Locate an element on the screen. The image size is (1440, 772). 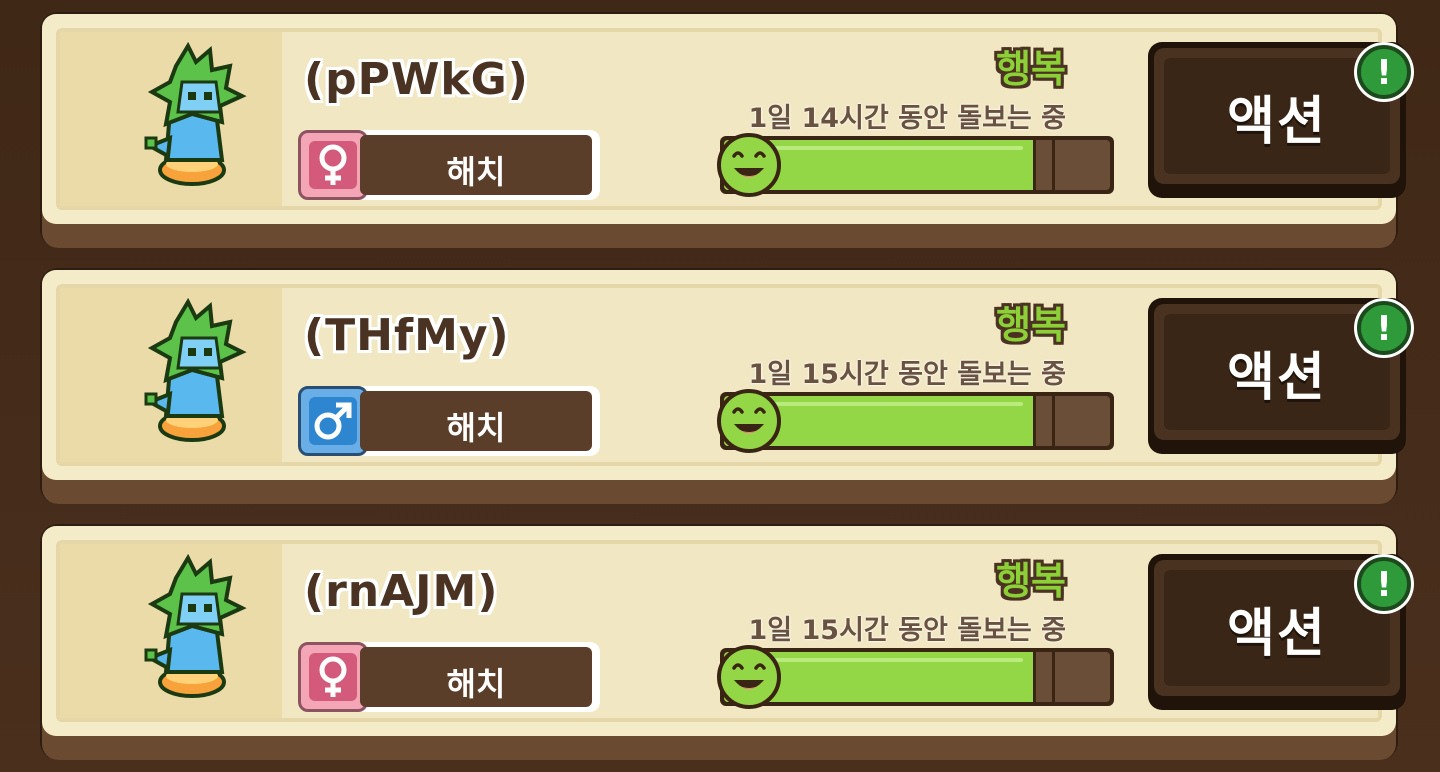
male-icon is located at coordinates (333, 421).